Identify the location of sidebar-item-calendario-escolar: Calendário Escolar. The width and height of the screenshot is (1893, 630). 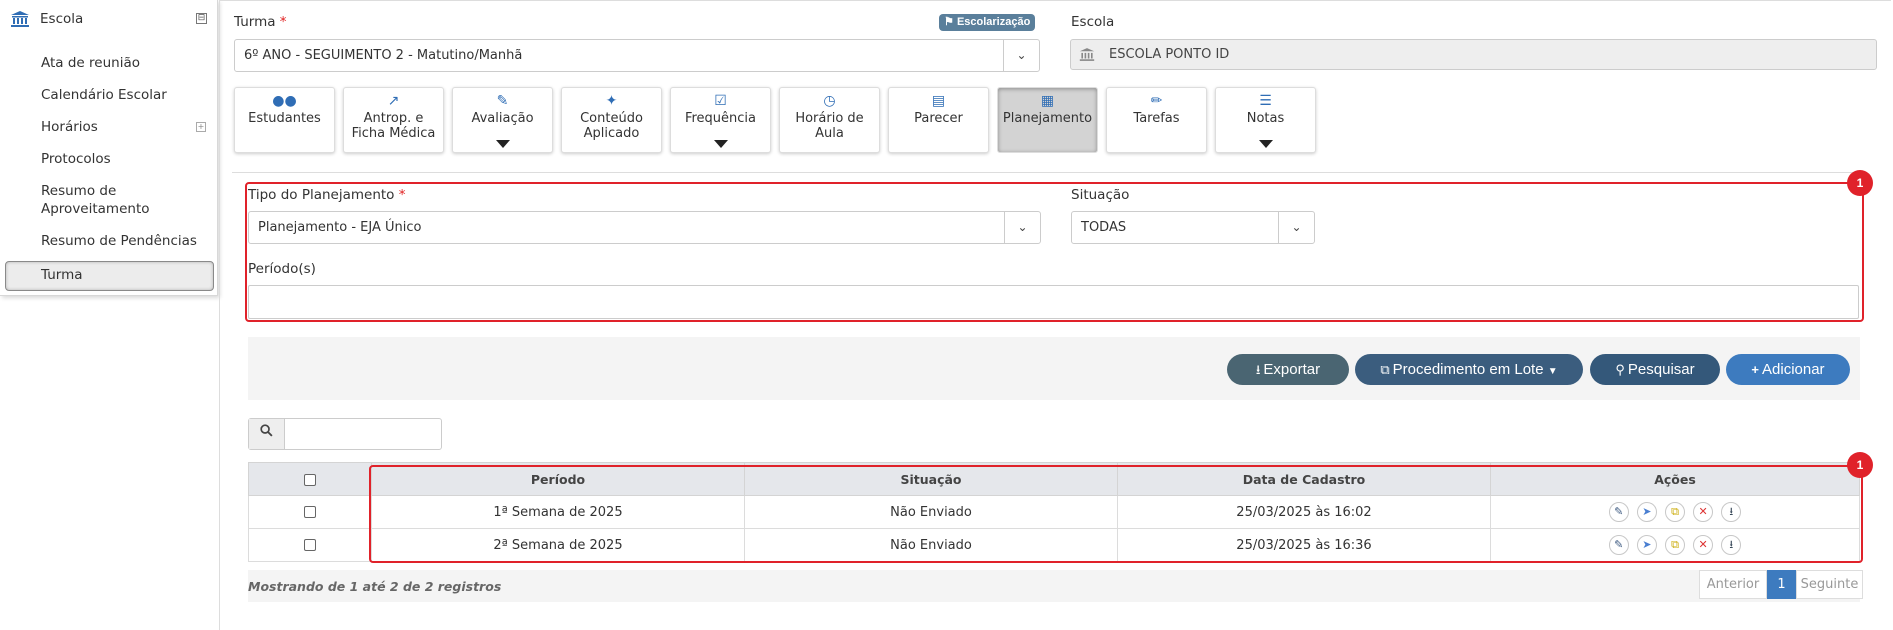
(104, 95).